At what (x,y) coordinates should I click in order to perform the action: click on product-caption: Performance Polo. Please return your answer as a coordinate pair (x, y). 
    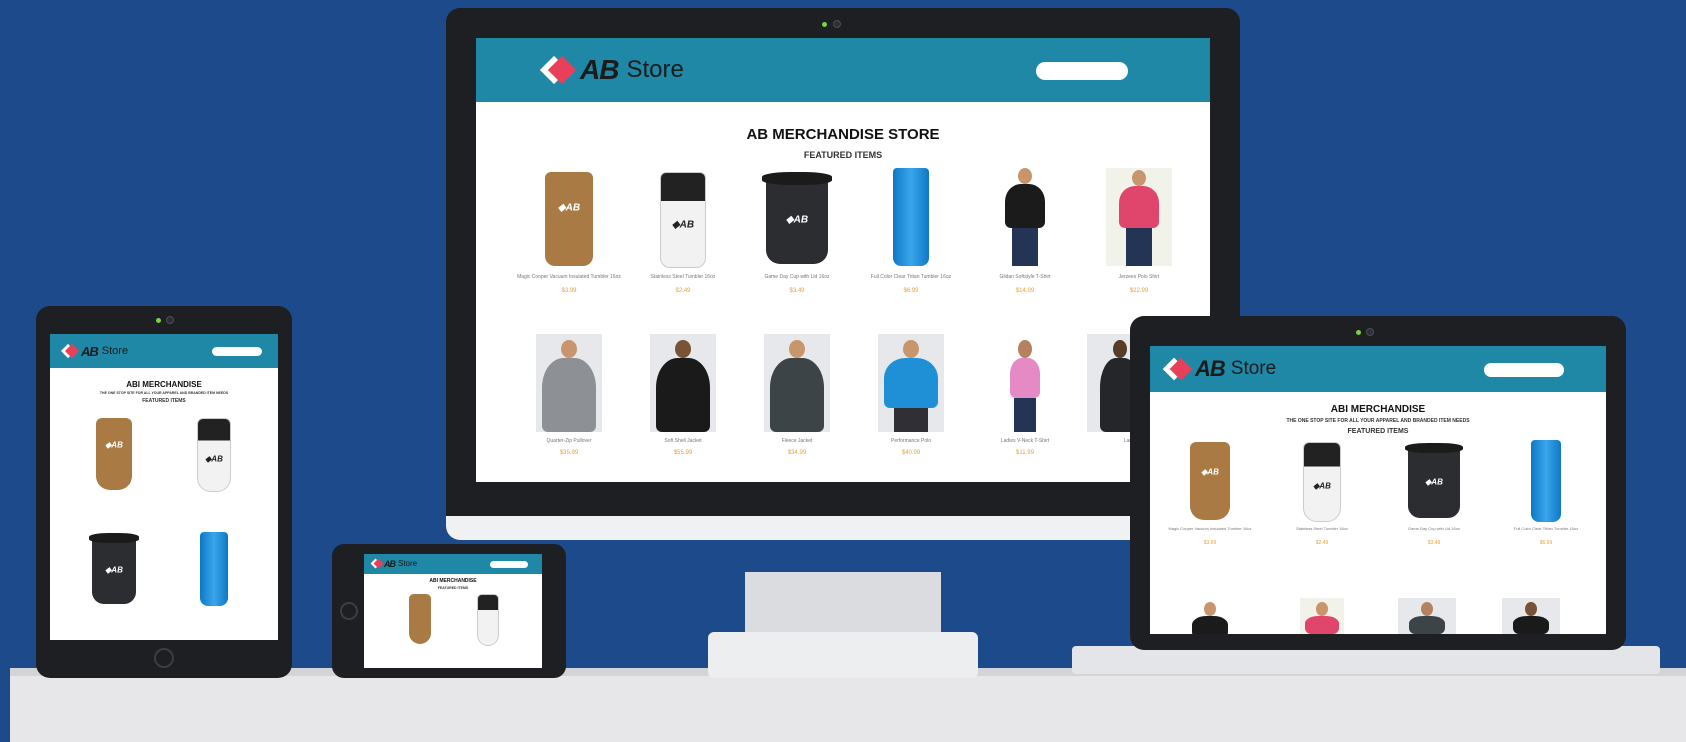
    Looking at the image, I should click on (911, 441).